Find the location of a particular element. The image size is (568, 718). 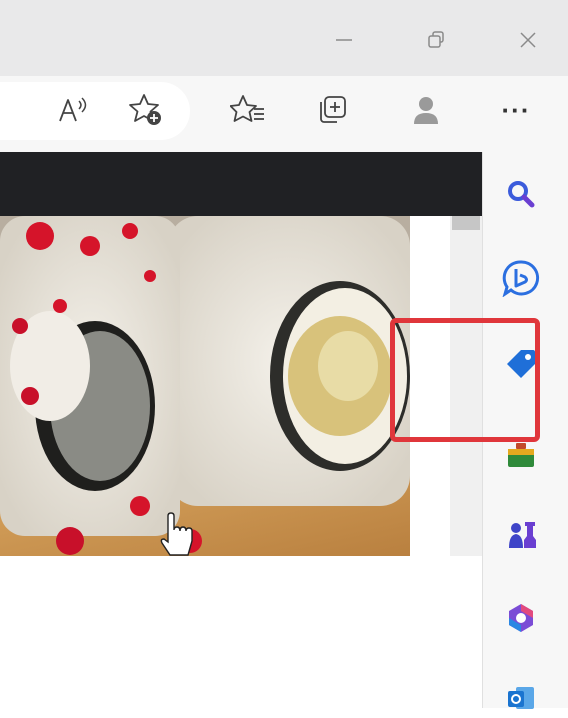

add-favorite-button is located at coordinates (146, 110).